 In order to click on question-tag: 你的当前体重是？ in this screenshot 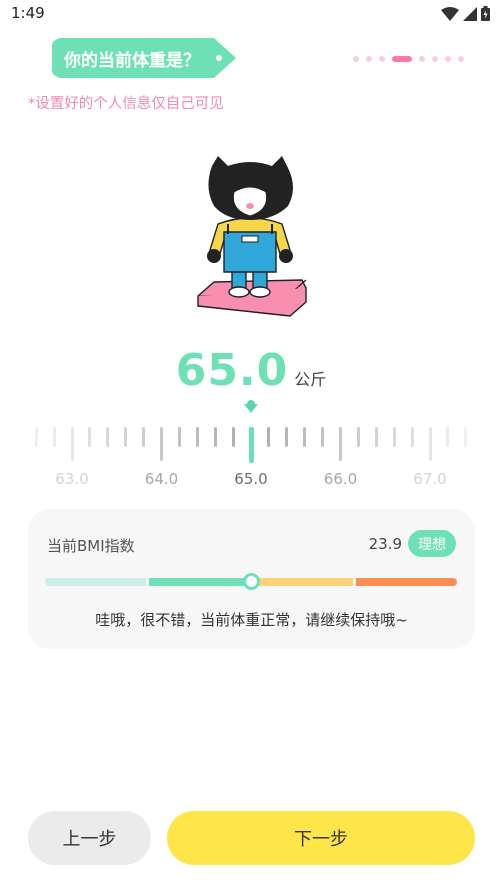, I will do `click(144, 58)`.